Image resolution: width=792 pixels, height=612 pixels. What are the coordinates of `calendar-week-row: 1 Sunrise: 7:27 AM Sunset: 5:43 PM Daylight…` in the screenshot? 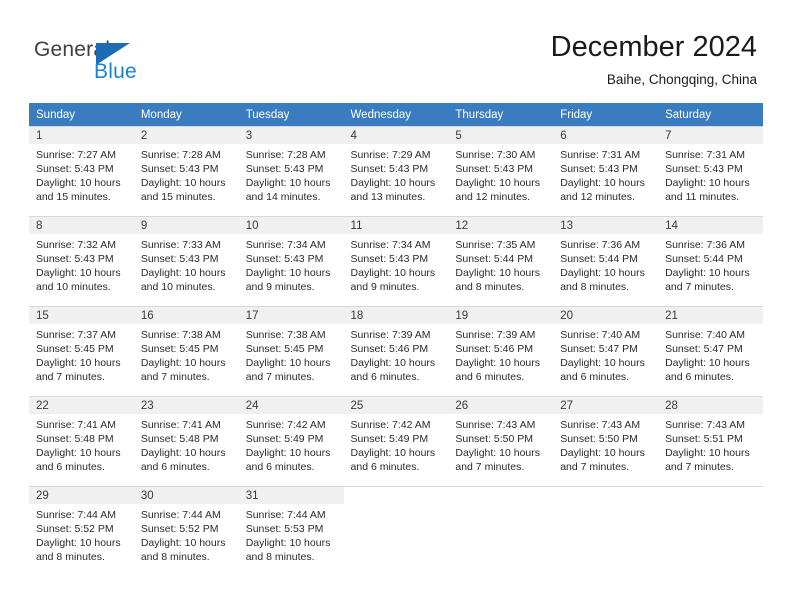 It's located at (396, 171).